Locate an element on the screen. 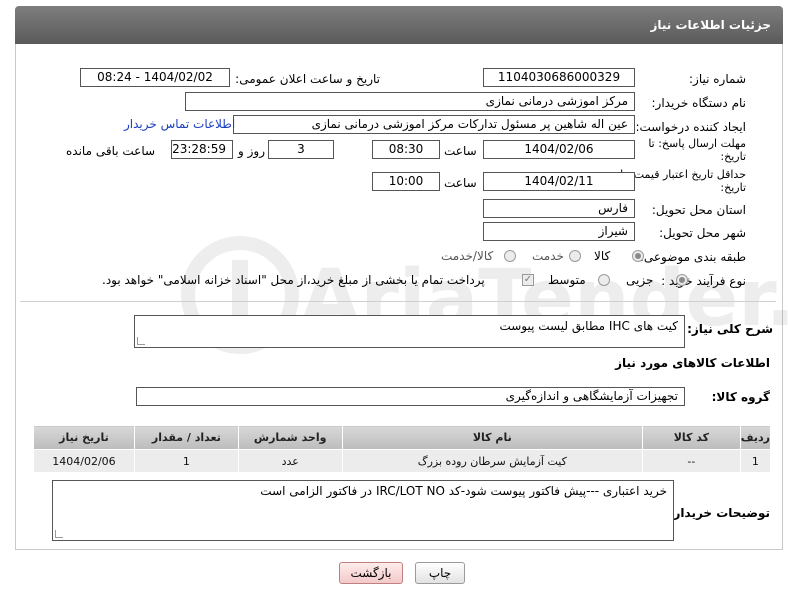 The image size is (788, 598). cell-unit: عدد is located at coordinates (290, 461).